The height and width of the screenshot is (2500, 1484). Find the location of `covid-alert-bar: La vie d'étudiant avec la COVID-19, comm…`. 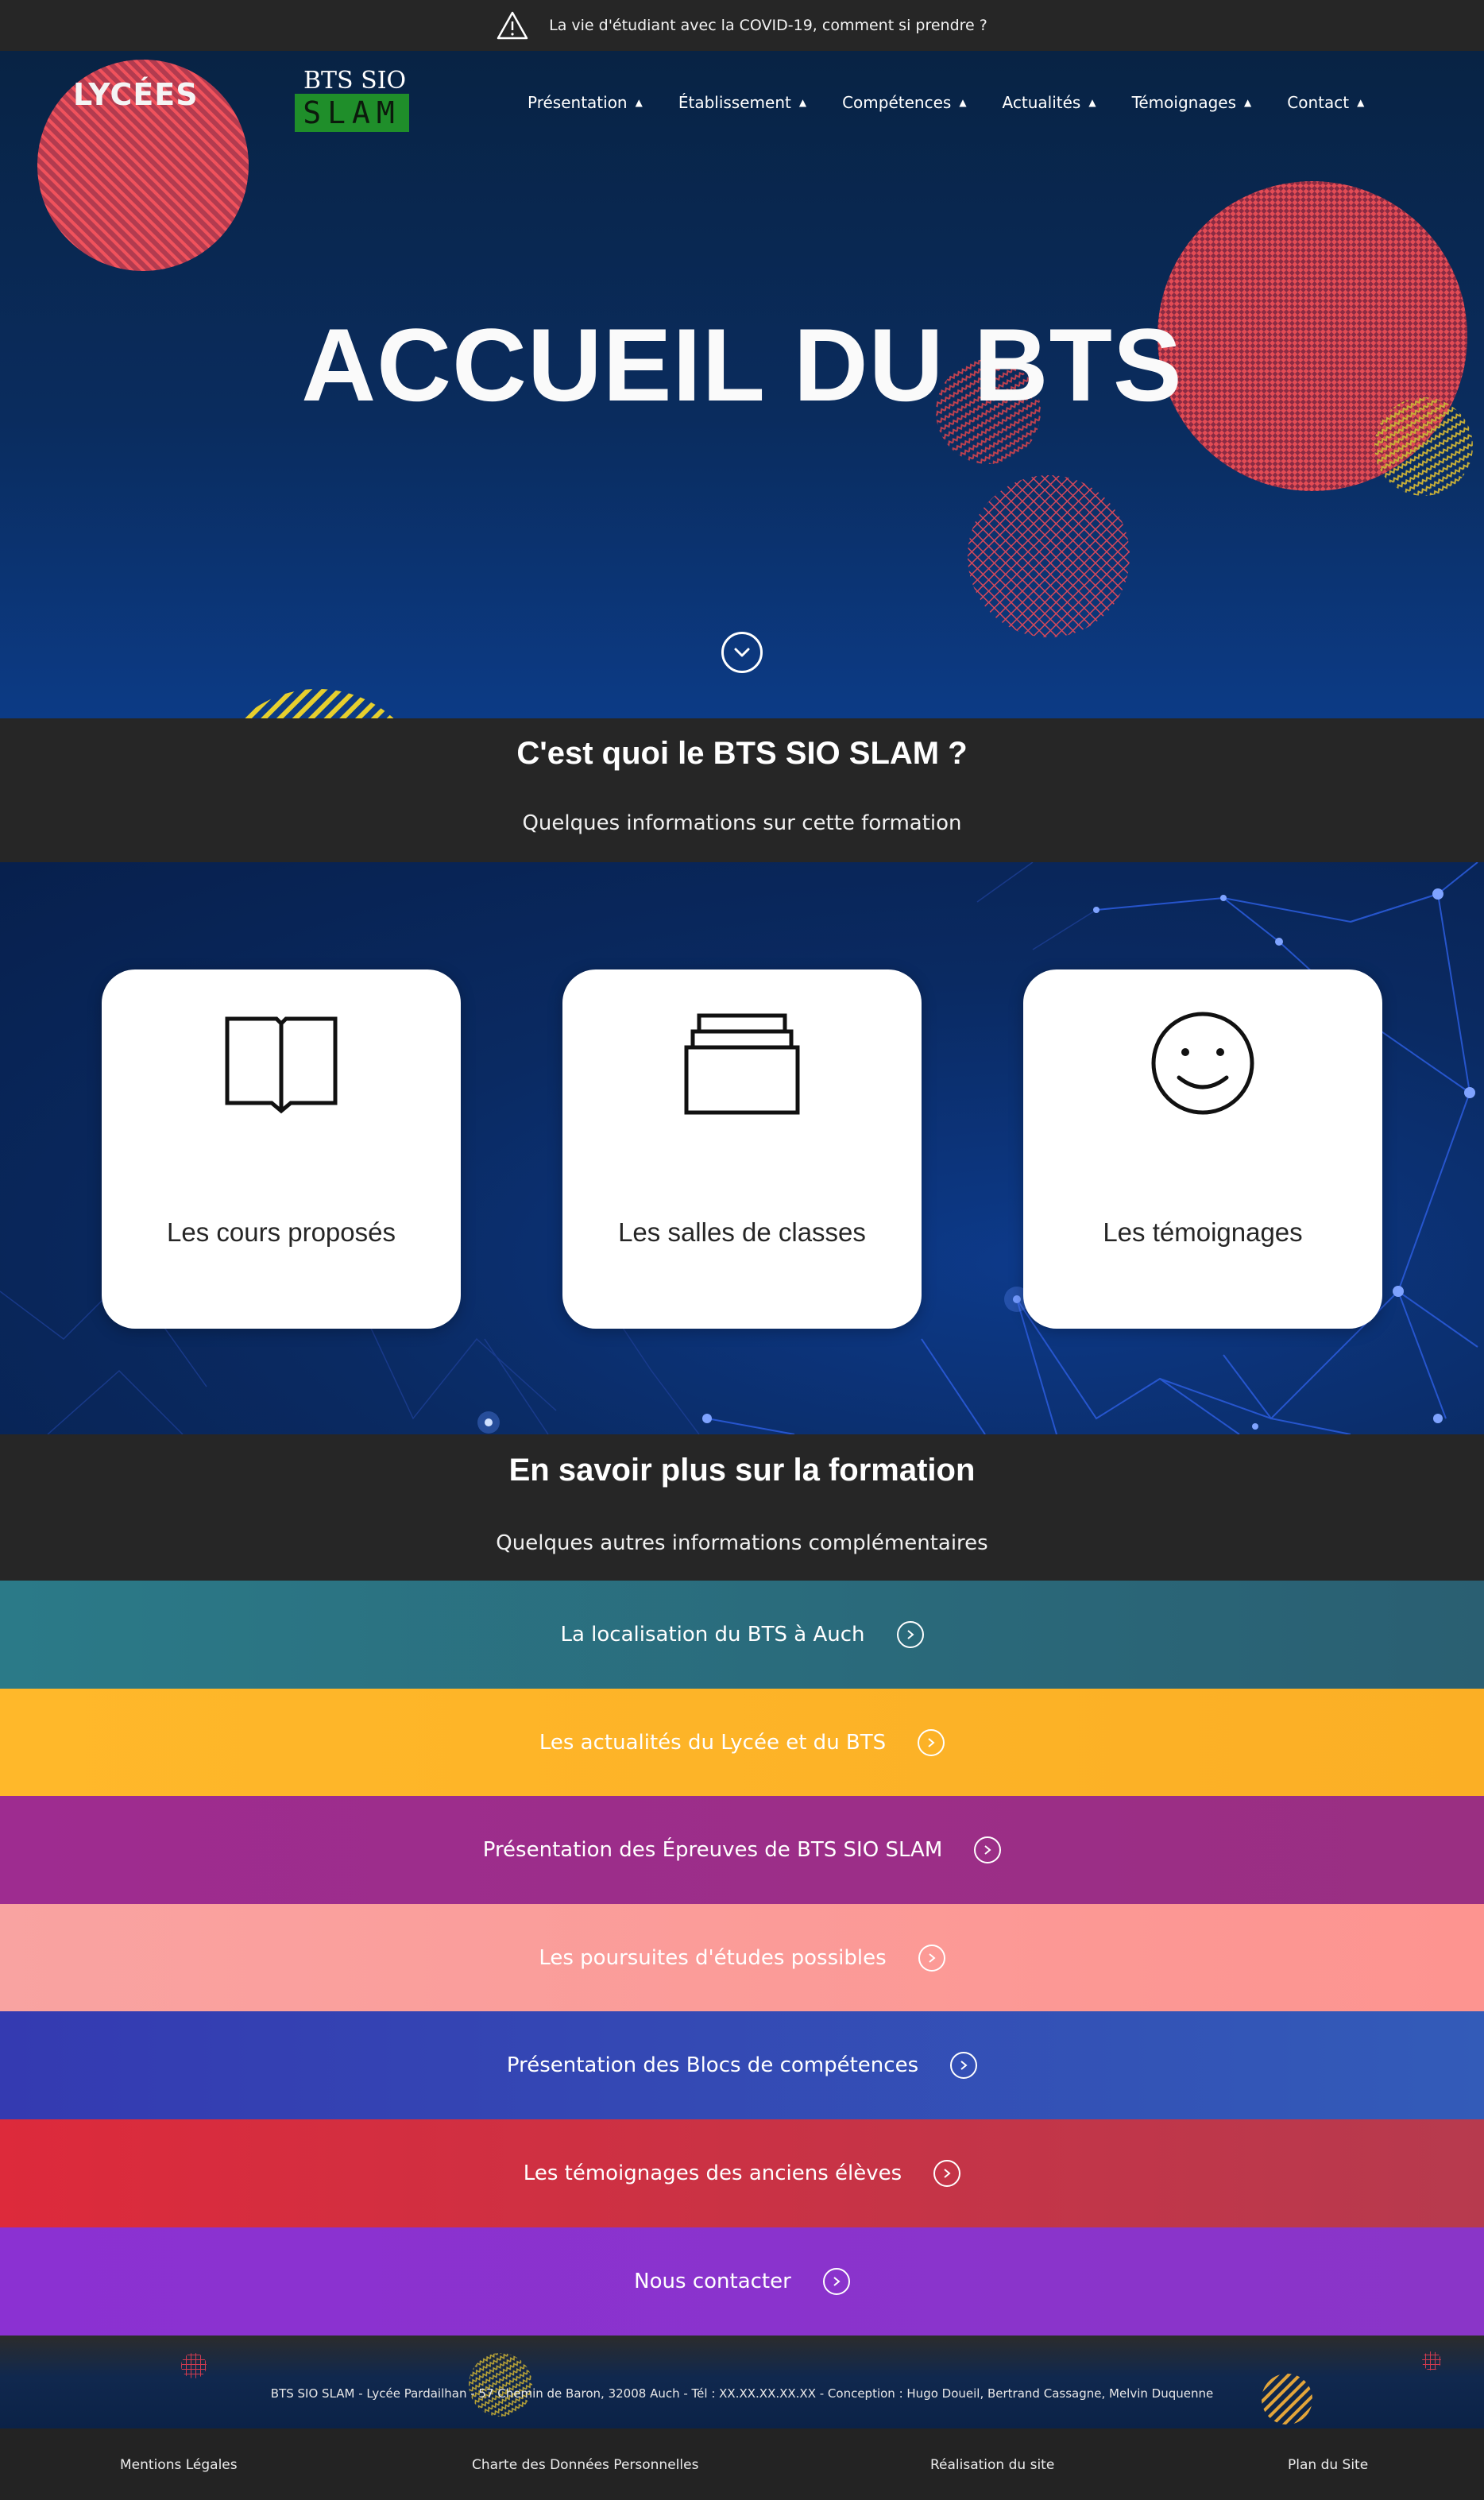

covid-alert-bar: La vie d'étudiant avec la COVID-19, comm… is located at coordinates (742, 25).